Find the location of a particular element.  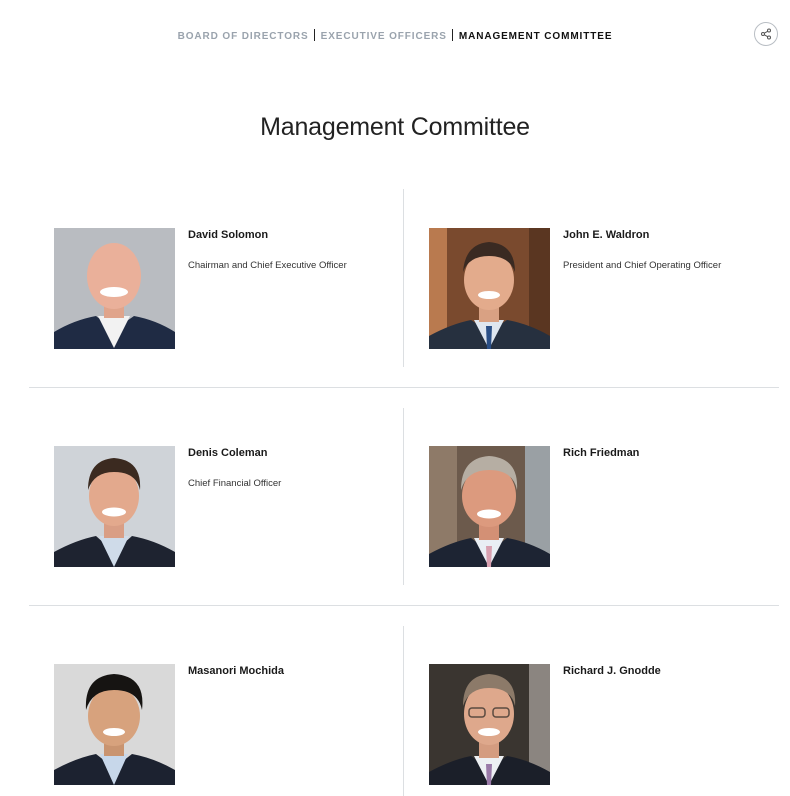

page-title: Management Committee is located at coordinates (395, 127).